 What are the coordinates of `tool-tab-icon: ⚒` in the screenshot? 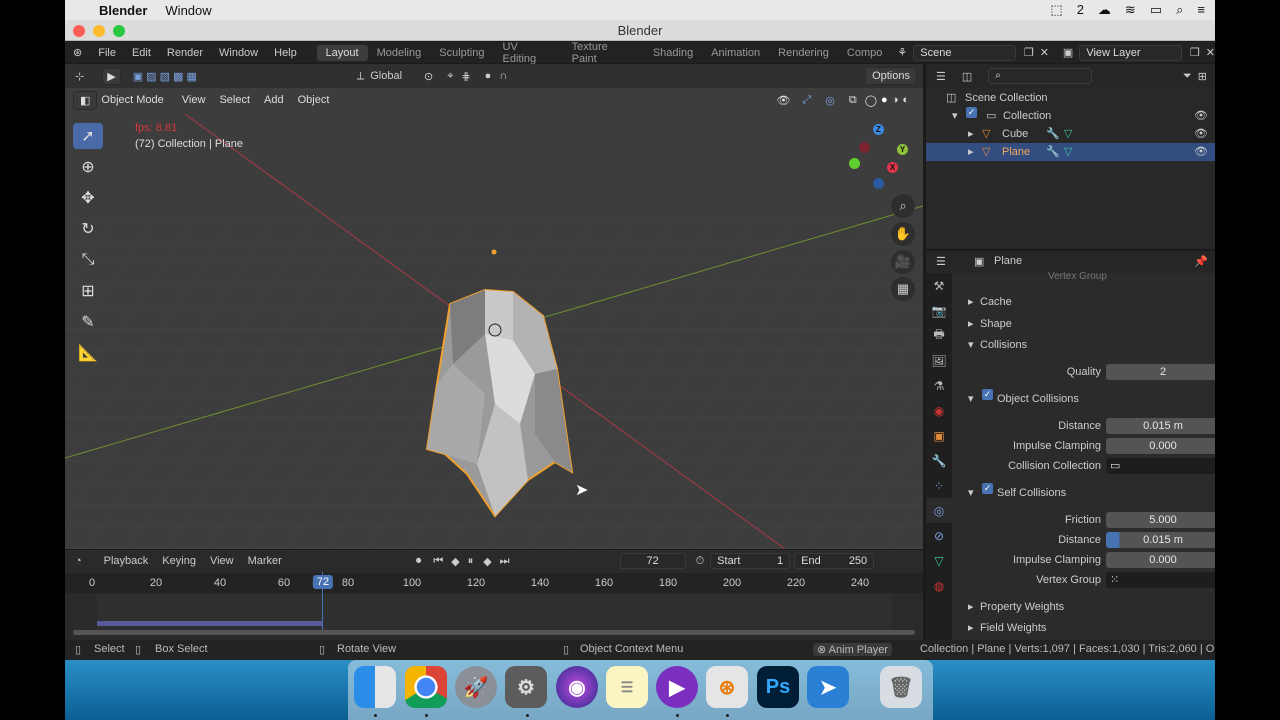 It's located at (939, 285).